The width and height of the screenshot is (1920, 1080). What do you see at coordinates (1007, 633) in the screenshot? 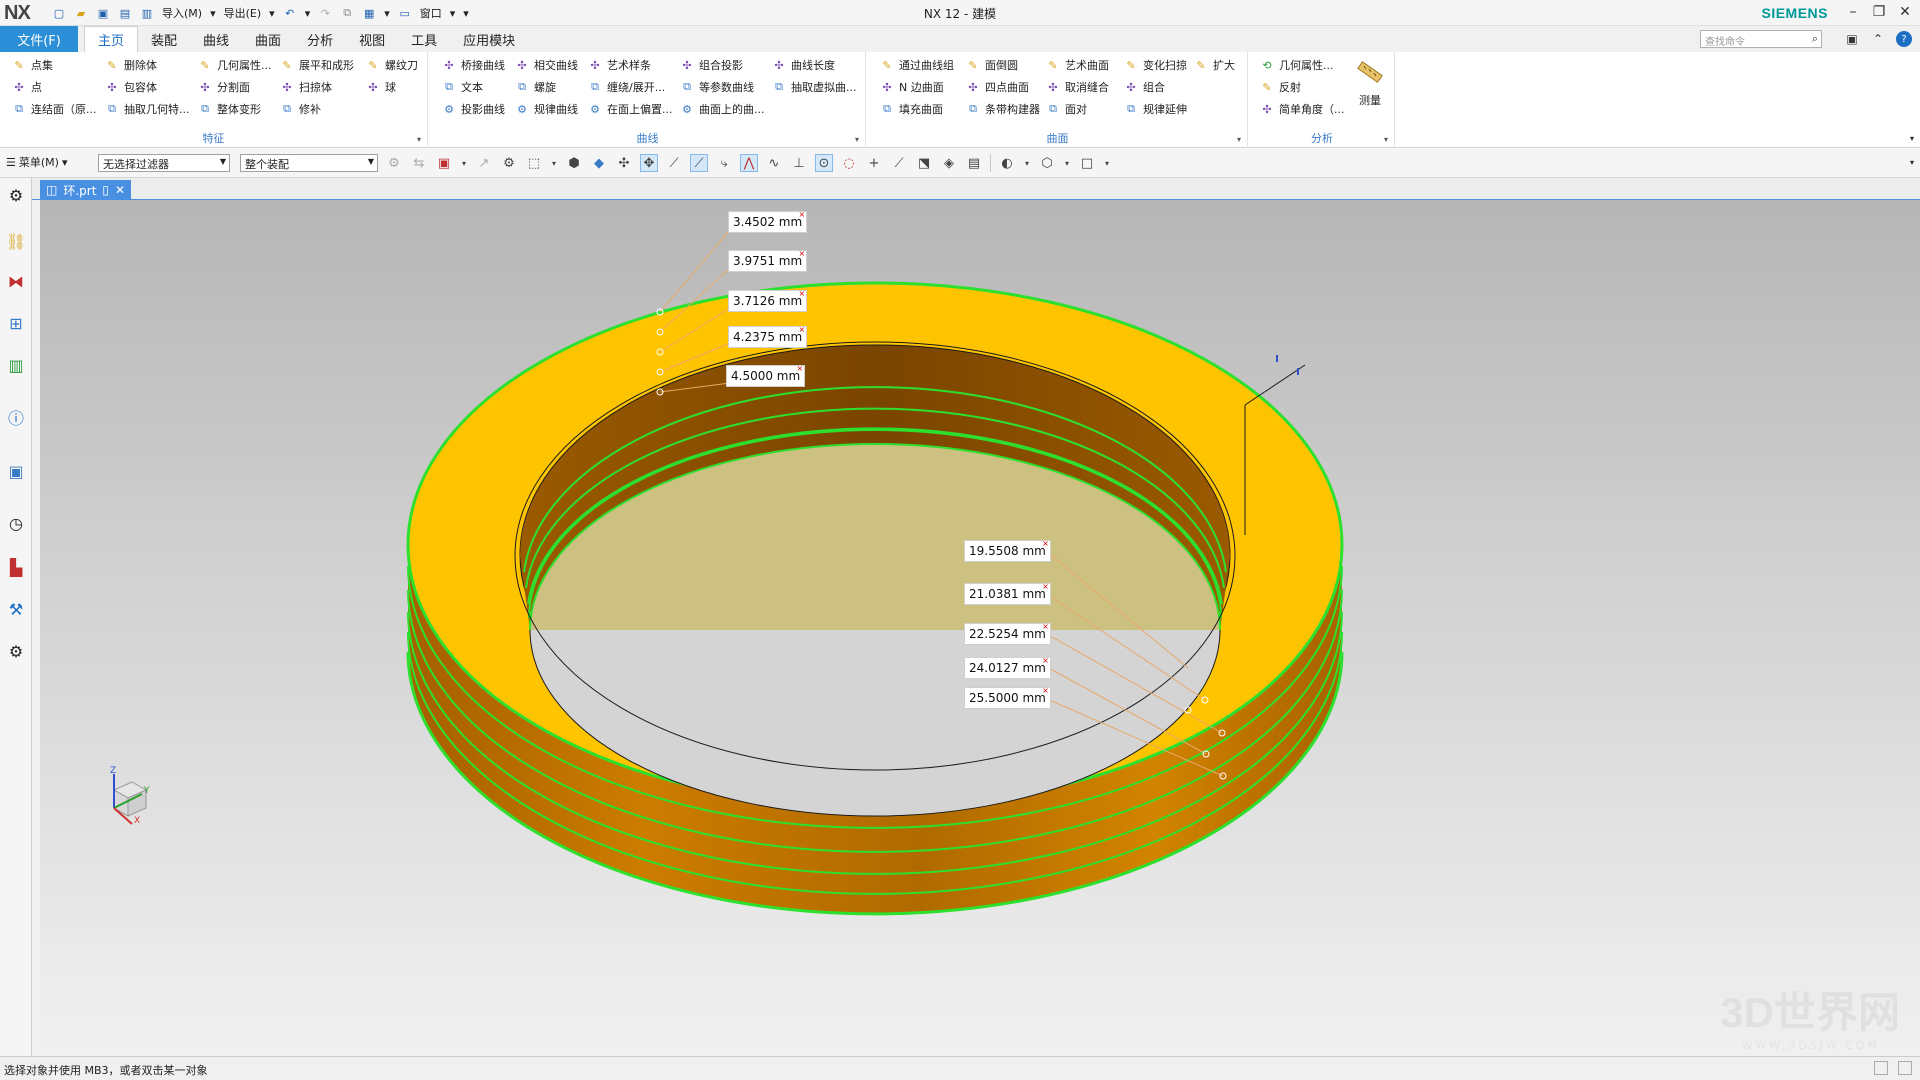
I see `dimension-label: 22.5254 mm ×` at bounding box center [1007, 633].